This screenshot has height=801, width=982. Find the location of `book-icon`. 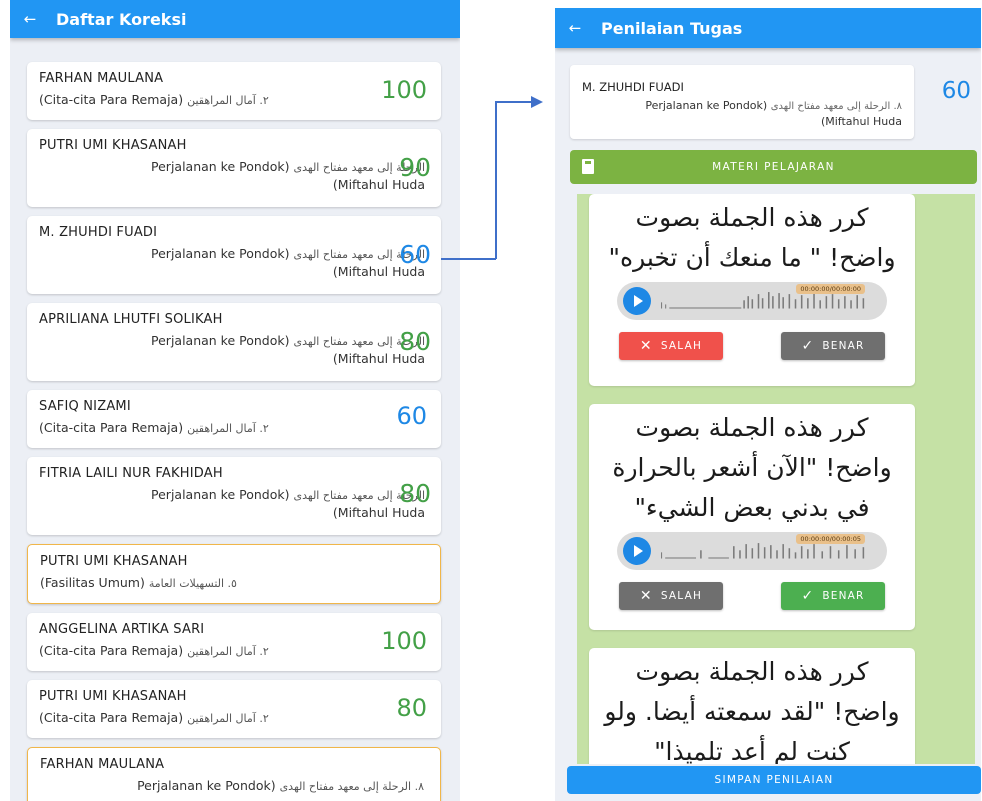

book-icon is located at coordinates (588, 166).